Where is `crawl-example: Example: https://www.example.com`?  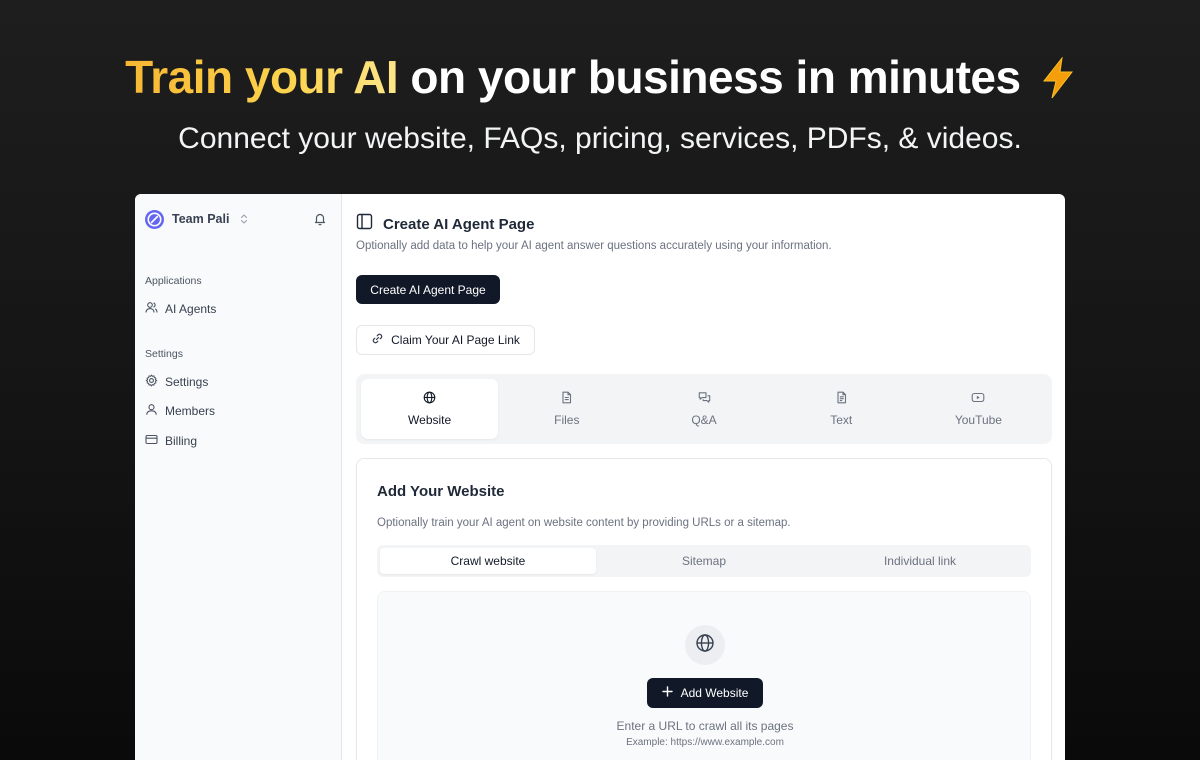 crawl-example: Example: https://www.example.com is located at coordinates (705, 742).